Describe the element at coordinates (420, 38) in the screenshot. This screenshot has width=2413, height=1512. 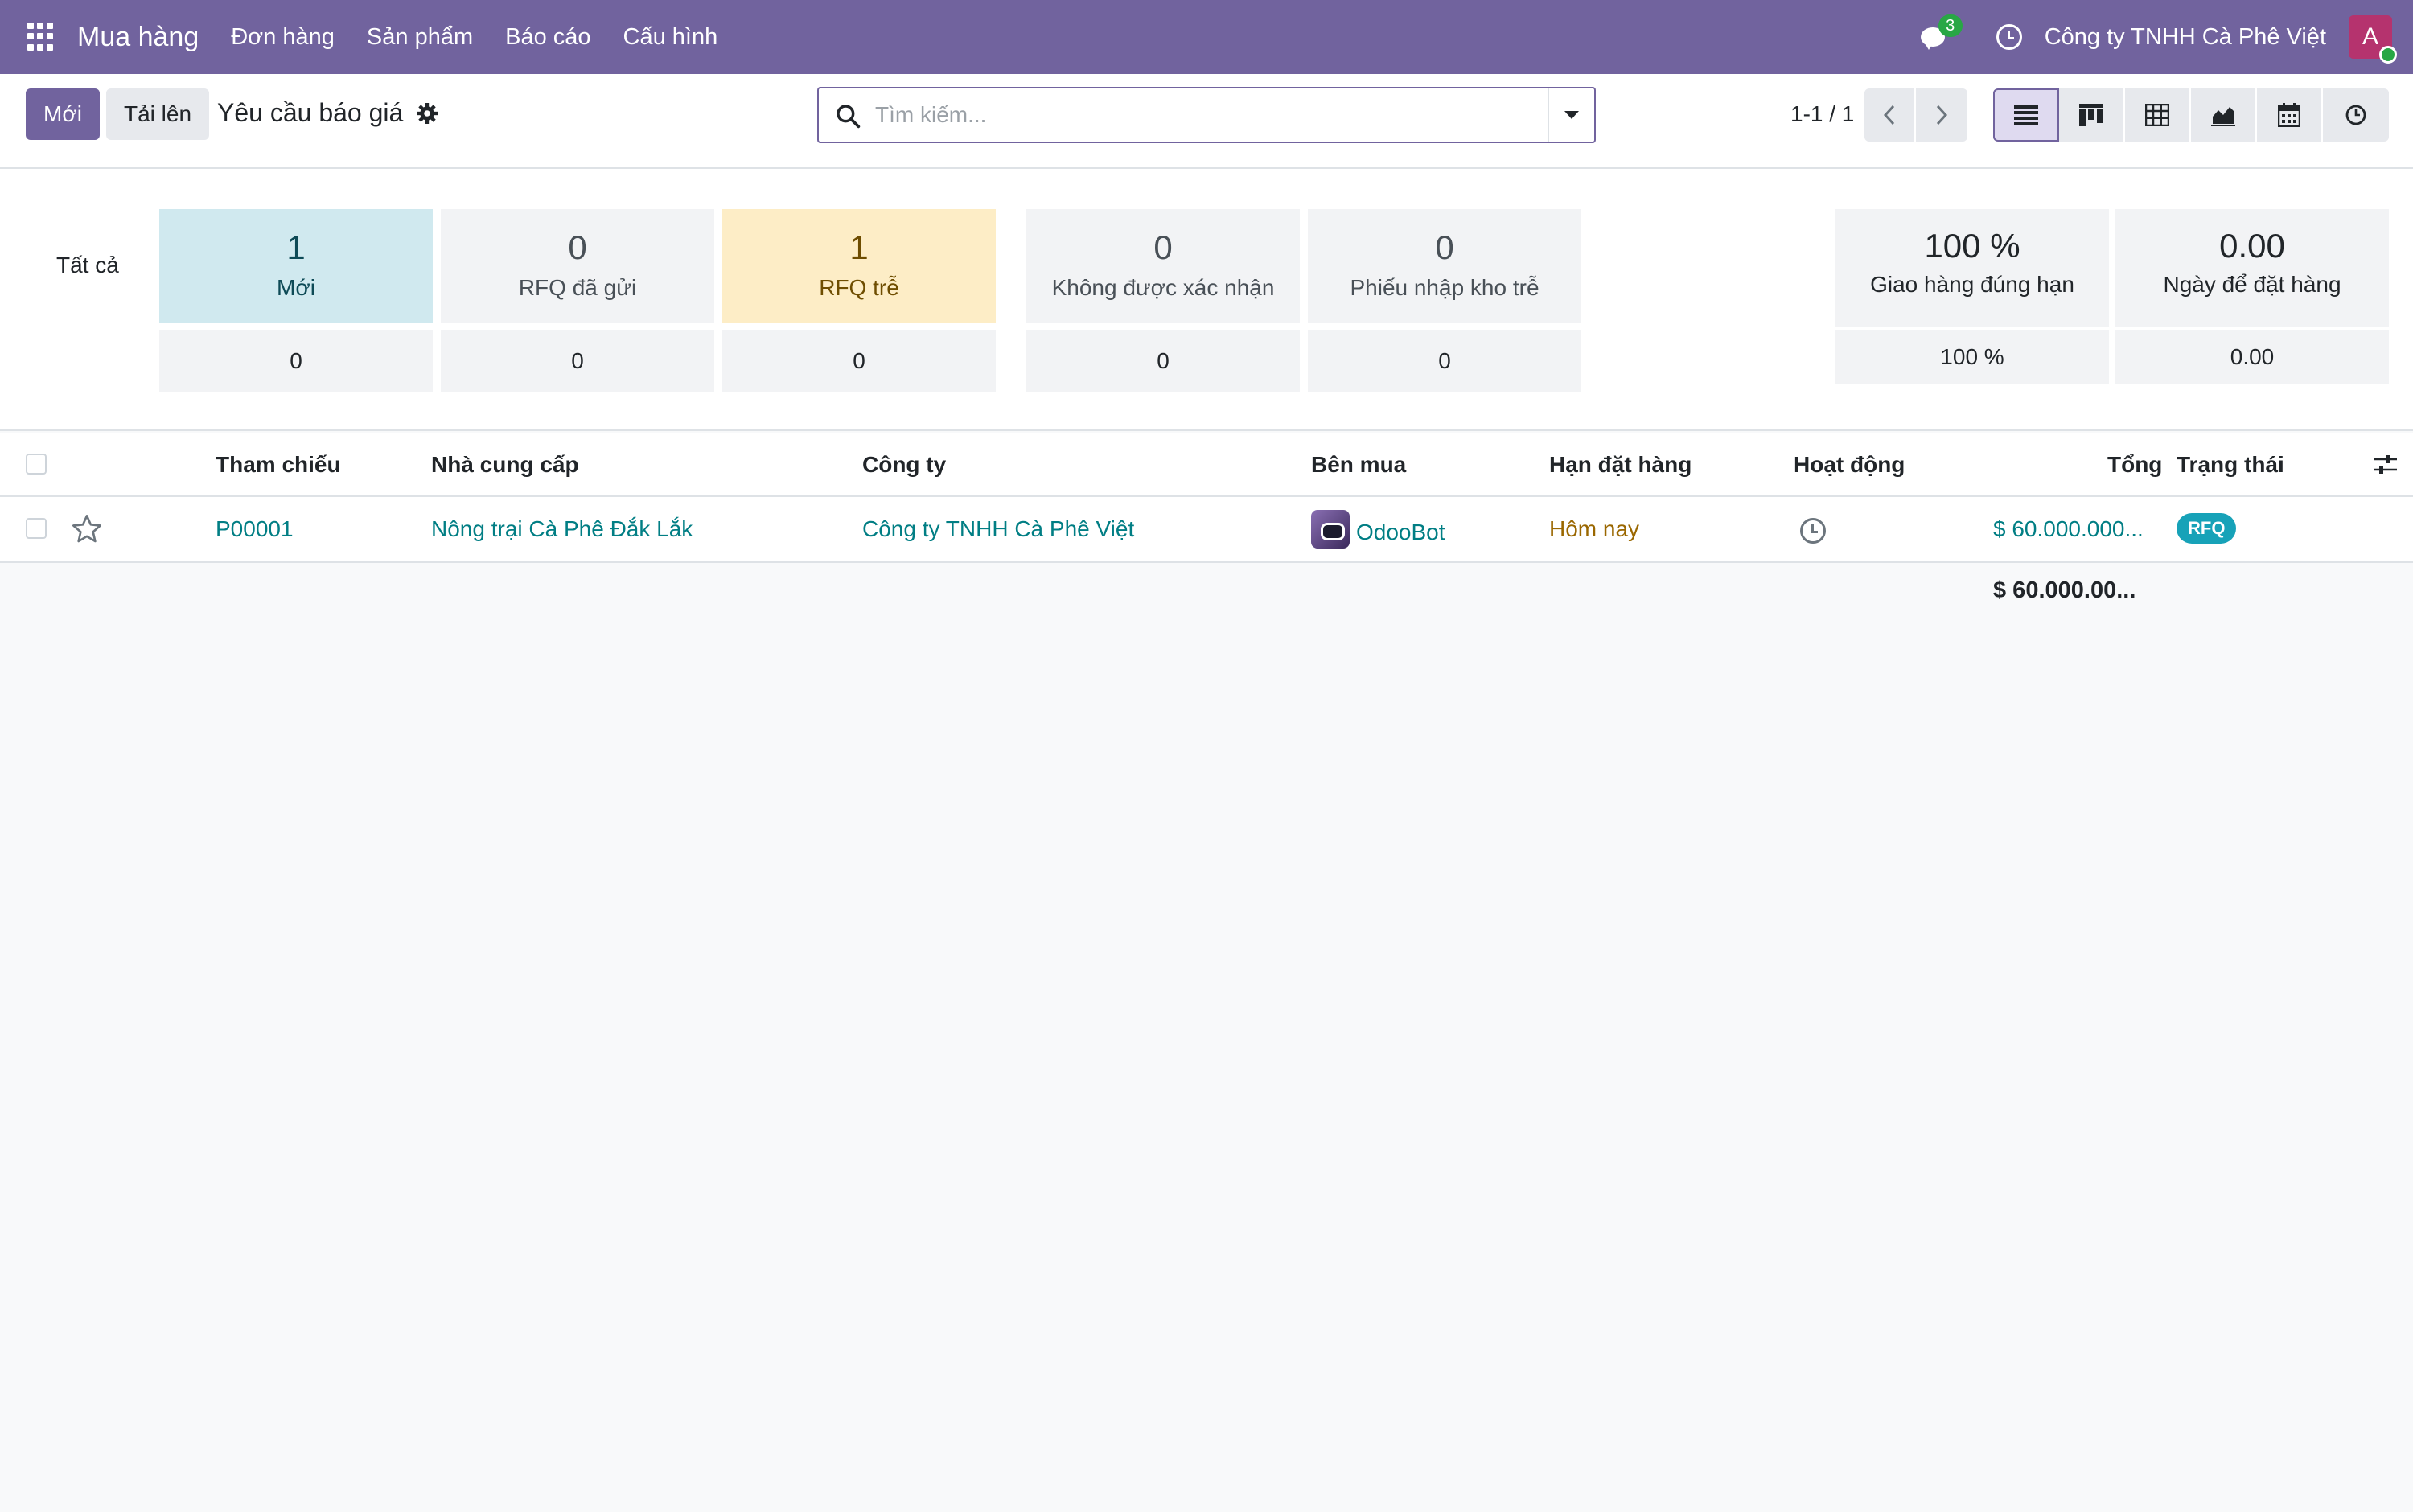
I see `menu-products: Sản phẩm` at that location.